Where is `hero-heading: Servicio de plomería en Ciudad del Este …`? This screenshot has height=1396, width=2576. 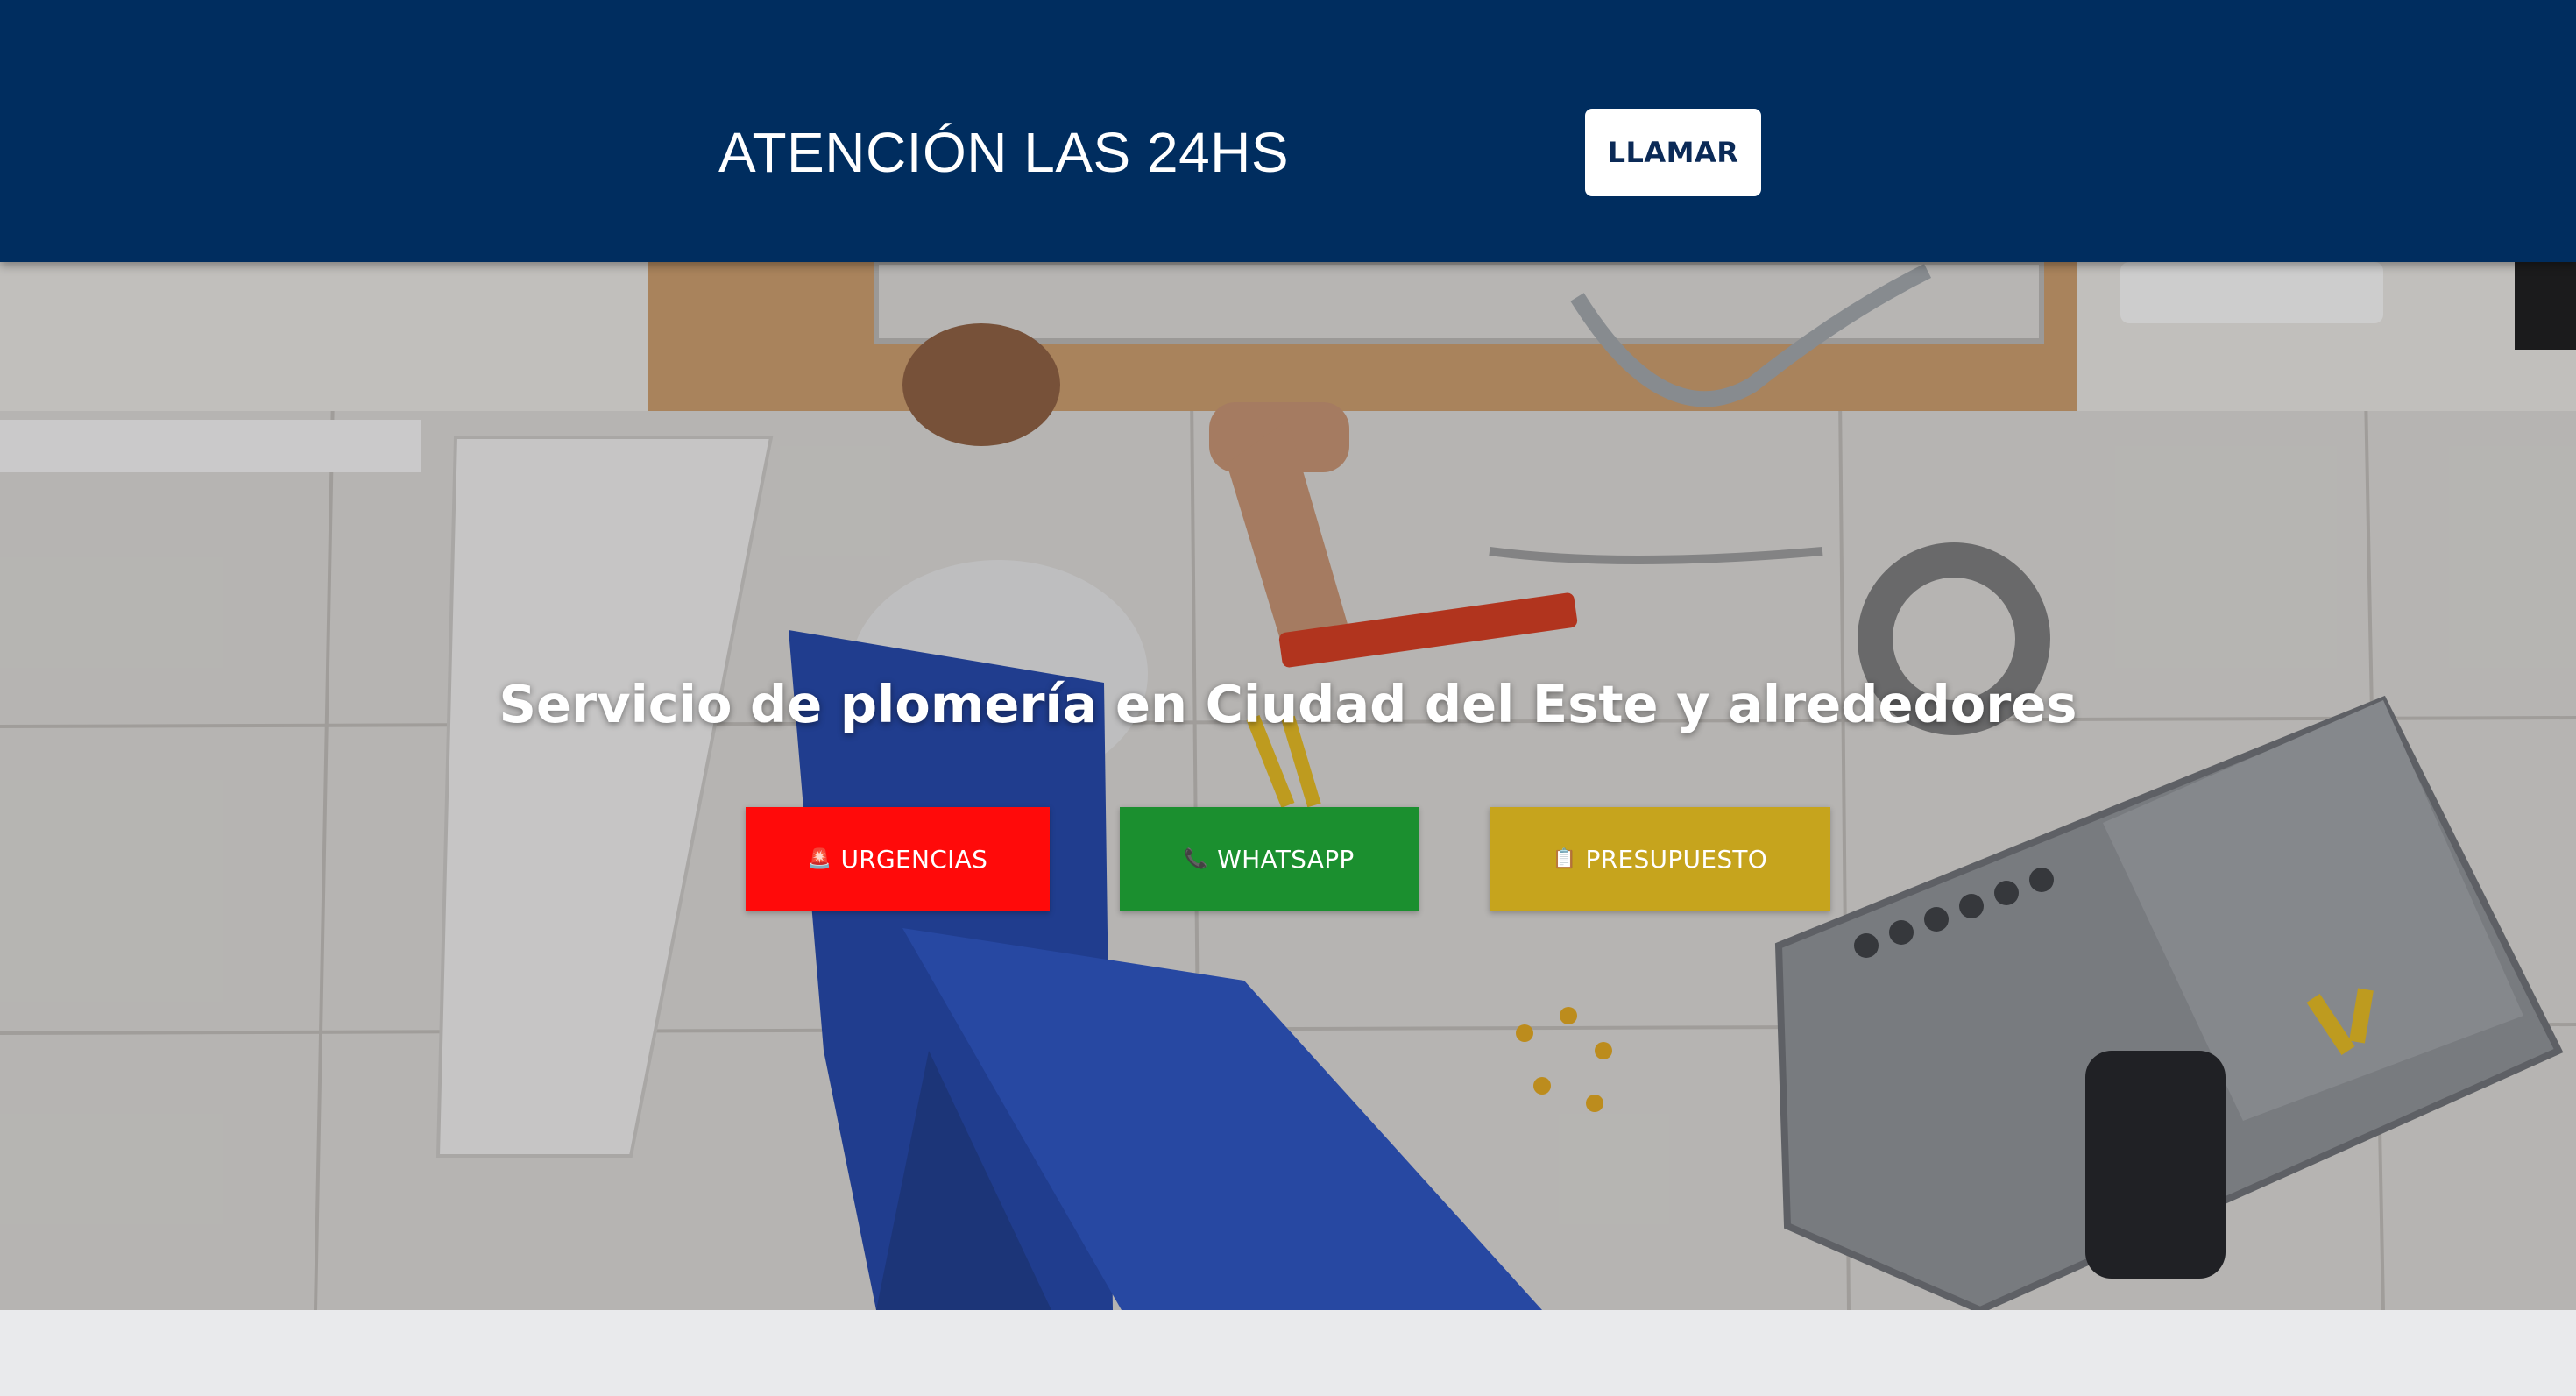 hero-heading: Servicio de plomería en Ciudad del Este … is located at coordinates (1288, 704).